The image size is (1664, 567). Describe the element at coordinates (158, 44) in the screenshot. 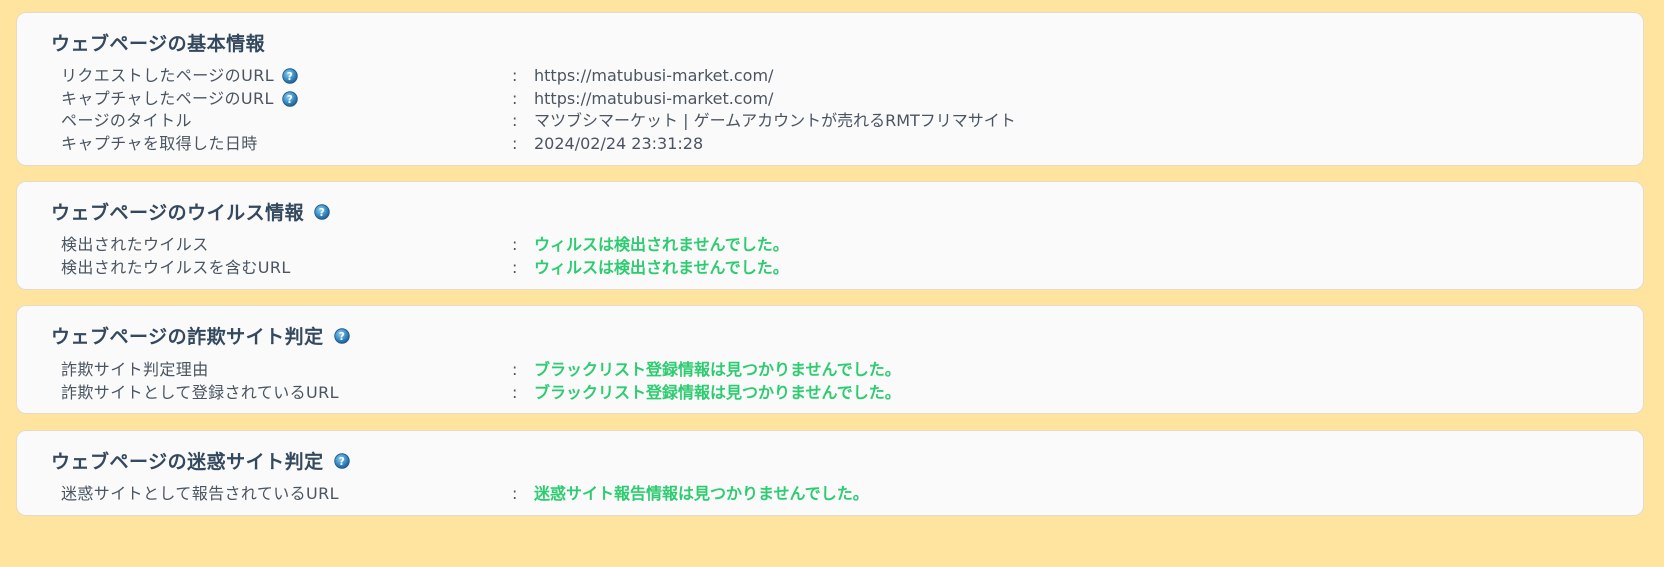

I see `basic-info-title: ウェブページの基本情報` at that location.